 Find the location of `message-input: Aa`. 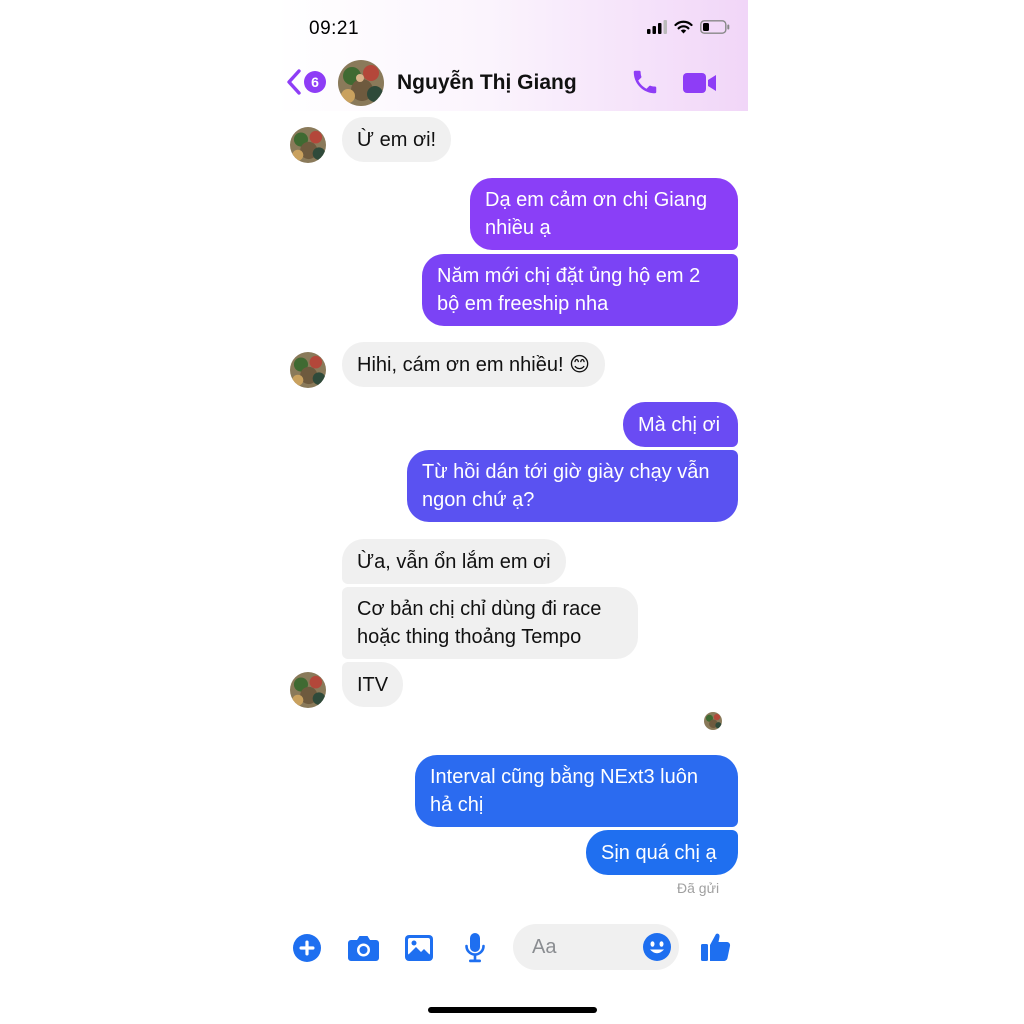

message-input: Aa is located at coordinates (596, 947).